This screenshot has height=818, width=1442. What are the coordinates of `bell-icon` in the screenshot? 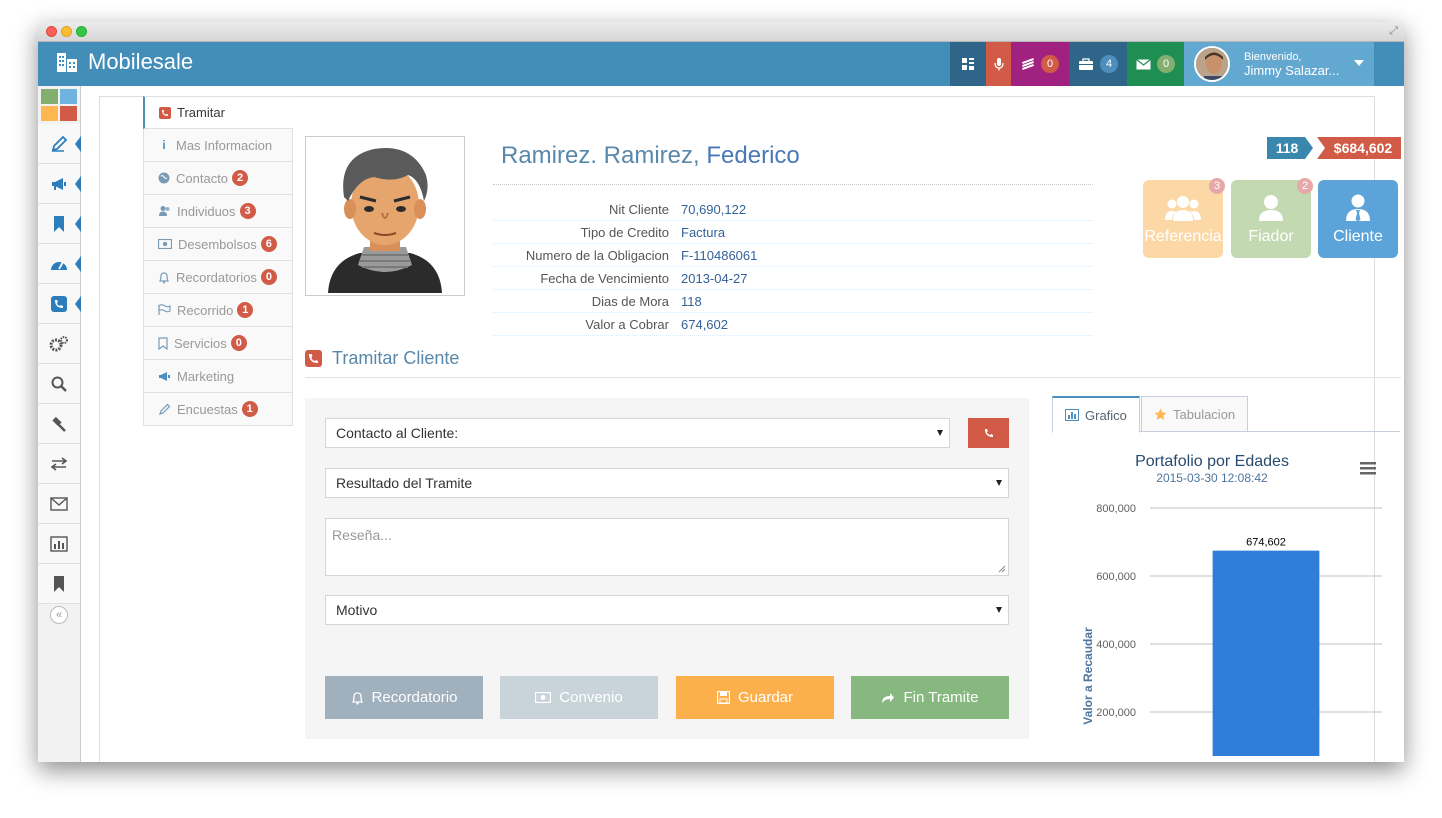 It's located at (357, 698).